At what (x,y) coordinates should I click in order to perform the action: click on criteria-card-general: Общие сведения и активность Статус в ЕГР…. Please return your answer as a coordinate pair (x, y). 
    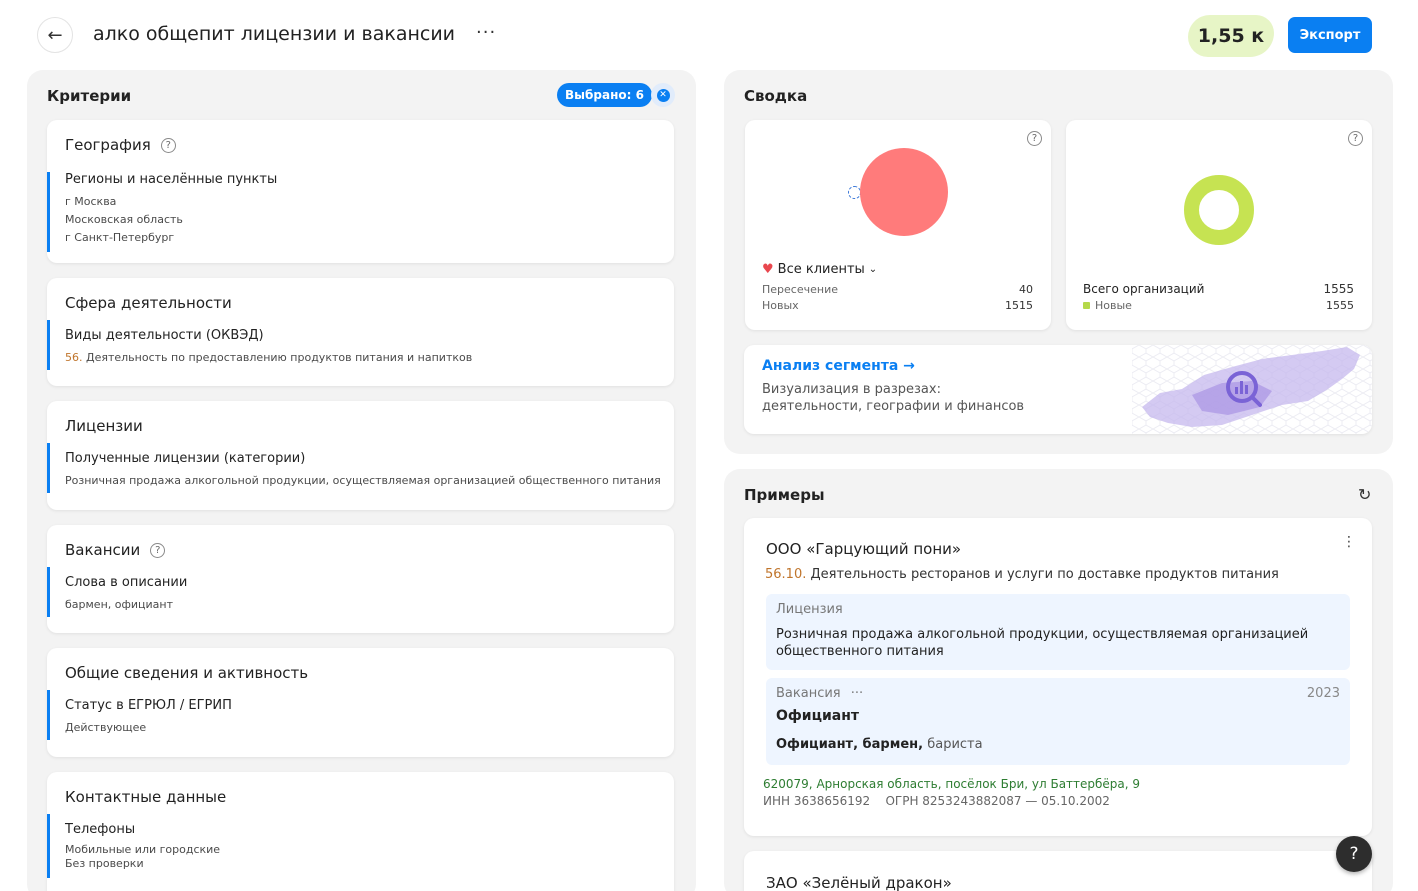
    Looking at the image, I should click on (360, 702).